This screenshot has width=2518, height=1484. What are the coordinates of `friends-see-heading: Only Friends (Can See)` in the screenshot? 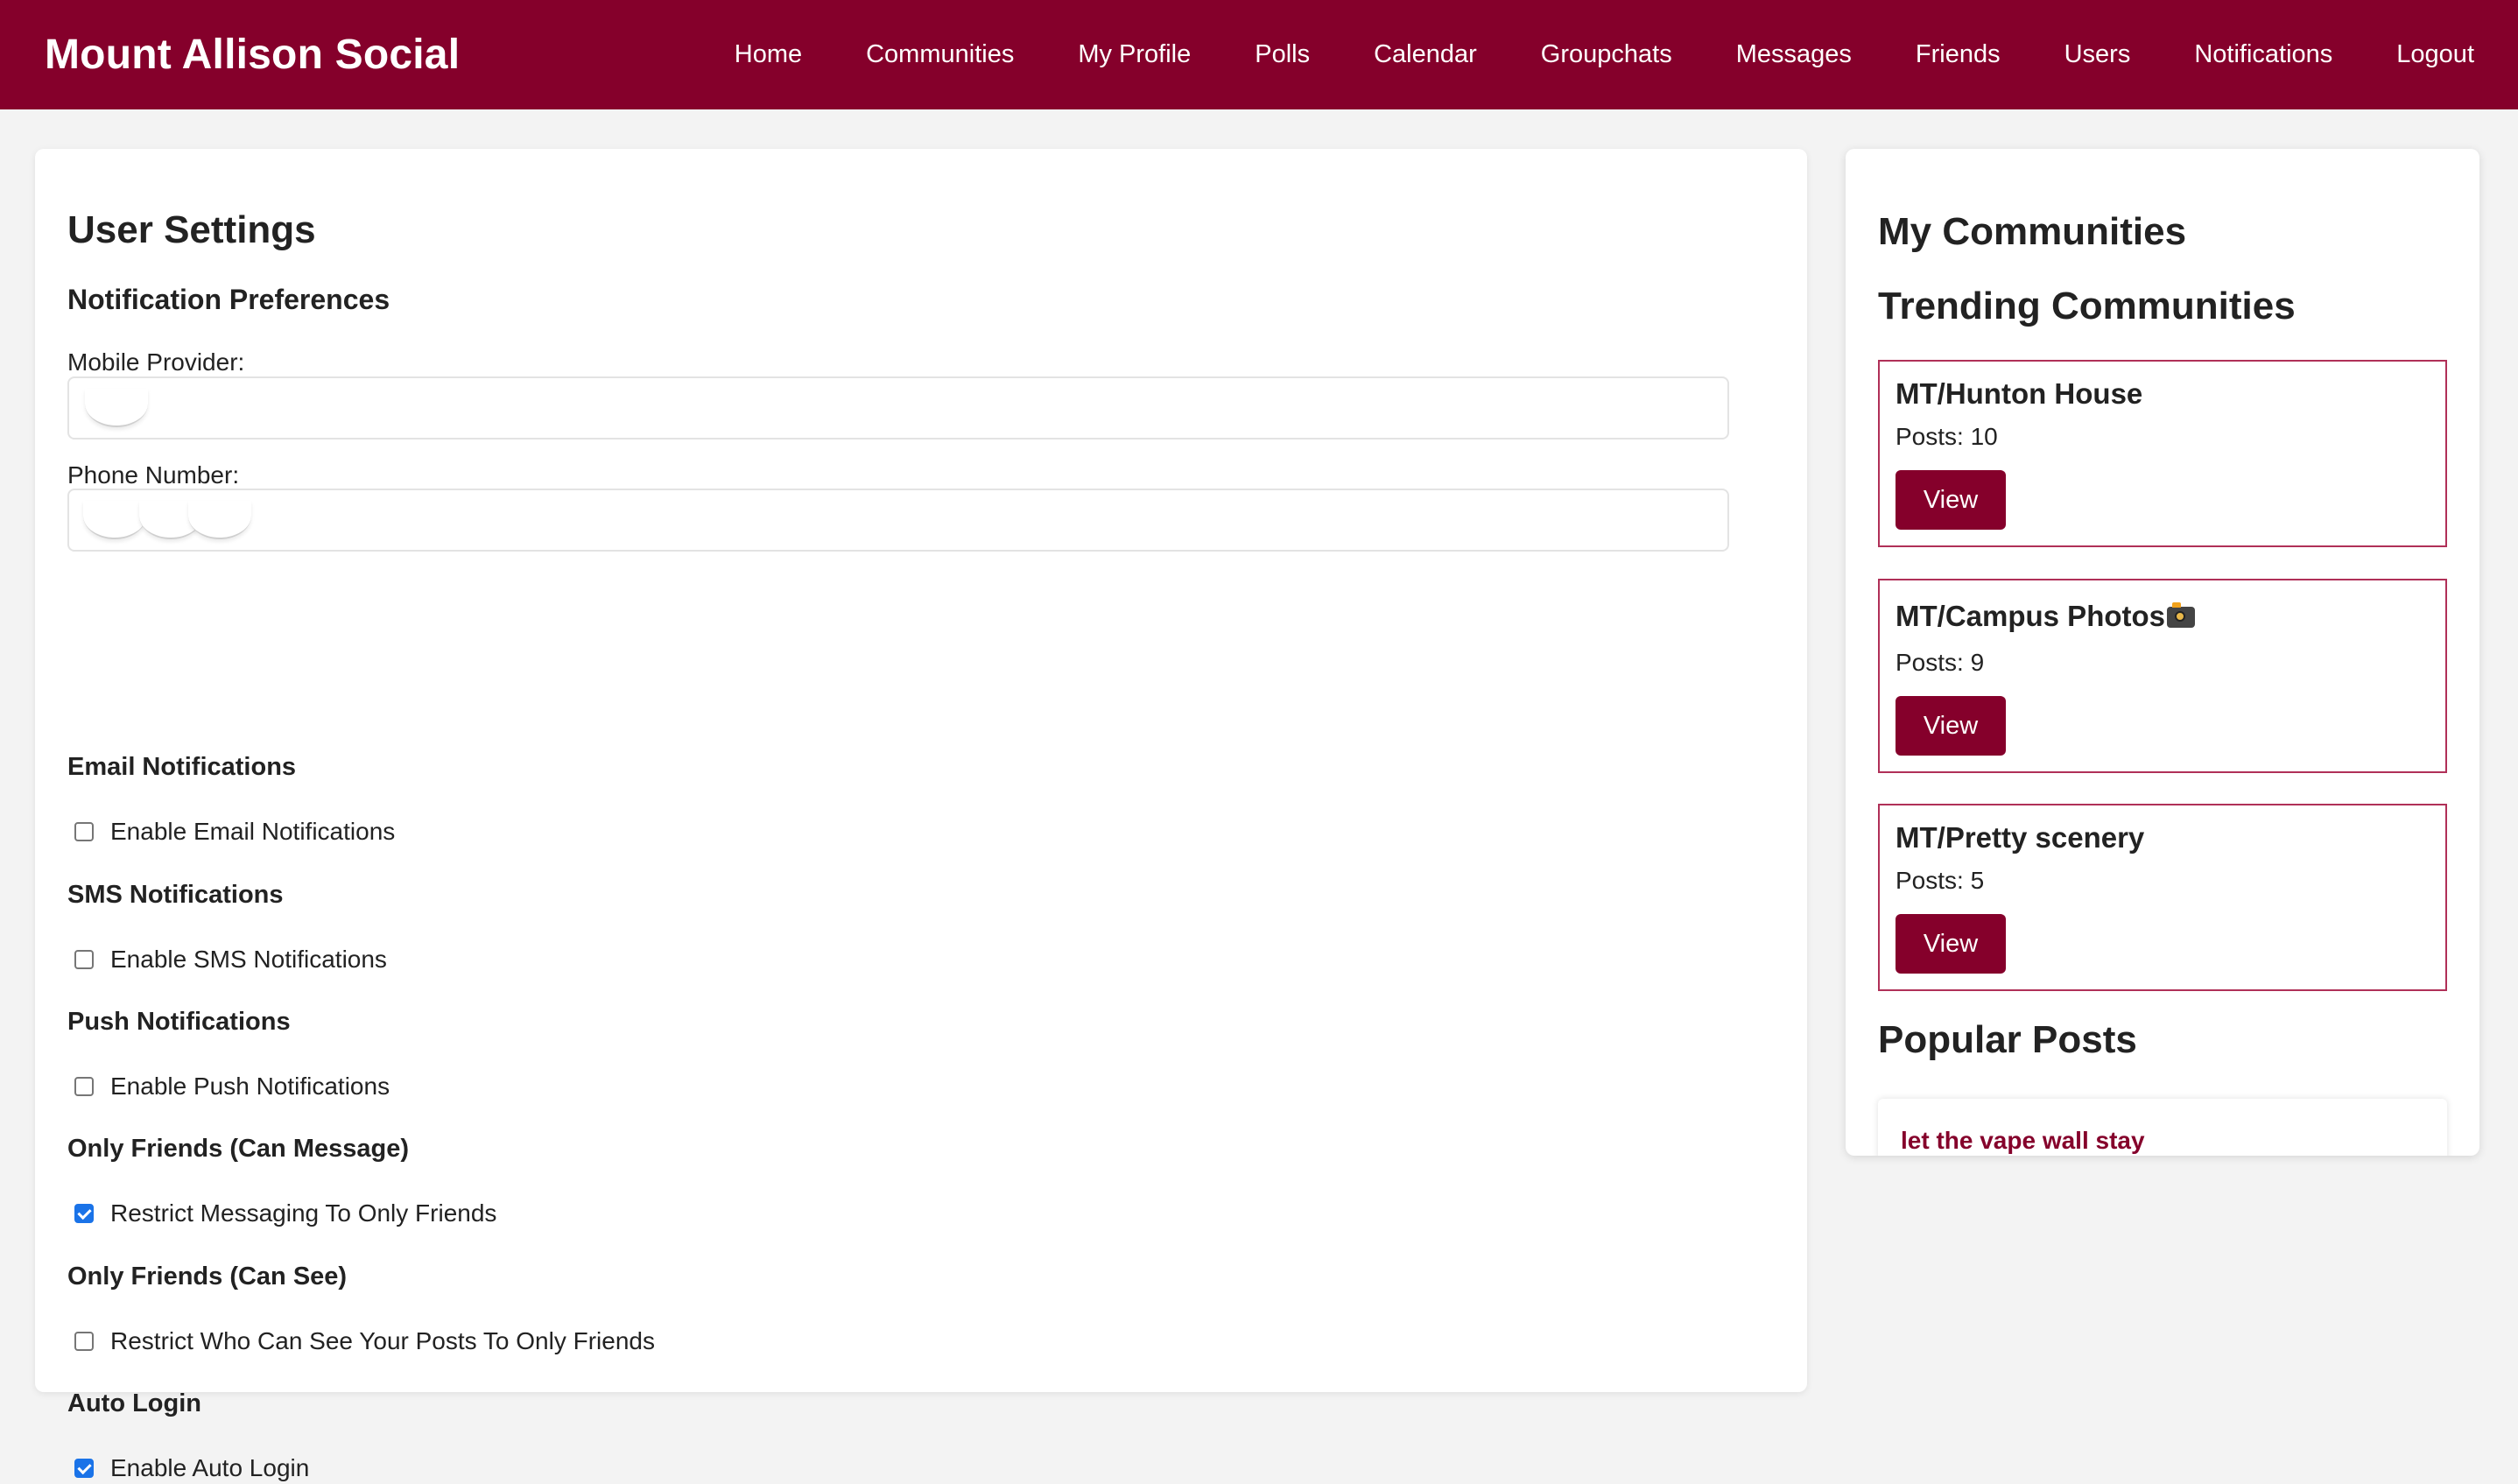 It's located at (208, 1276).